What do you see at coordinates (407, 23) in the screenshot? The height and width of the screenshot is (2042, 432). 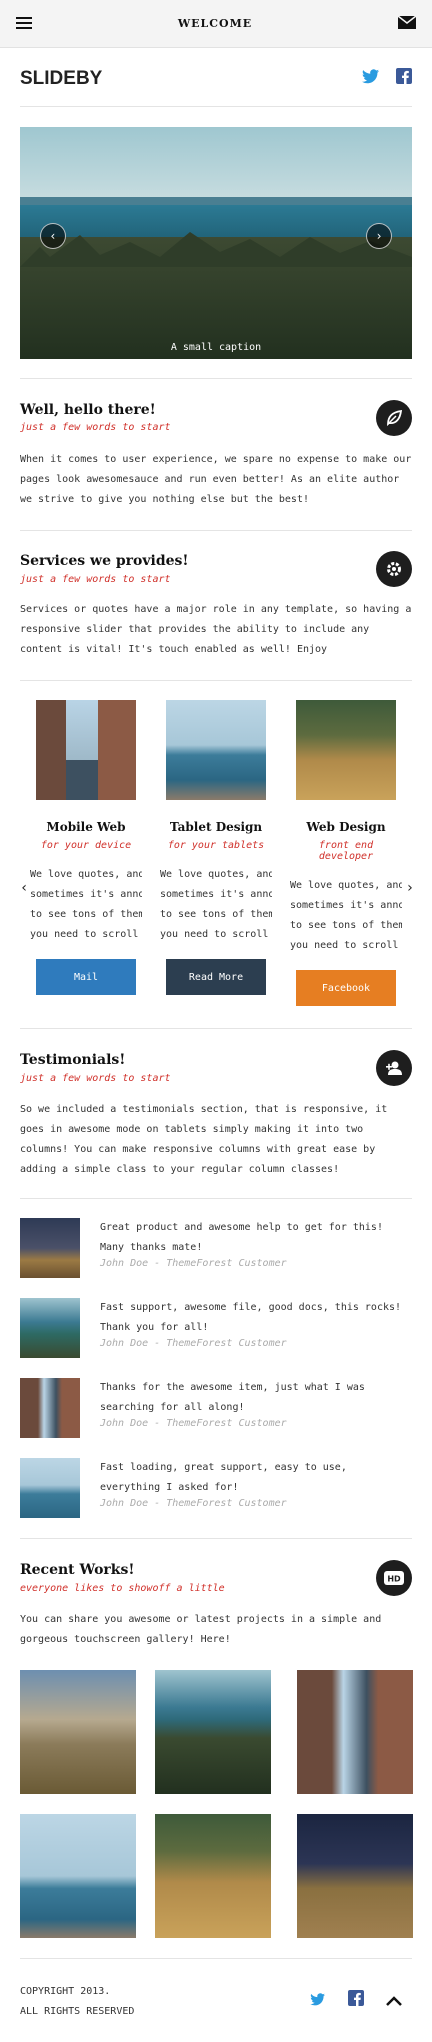 I see `envelope-icon` at bounding box center [407, 23].